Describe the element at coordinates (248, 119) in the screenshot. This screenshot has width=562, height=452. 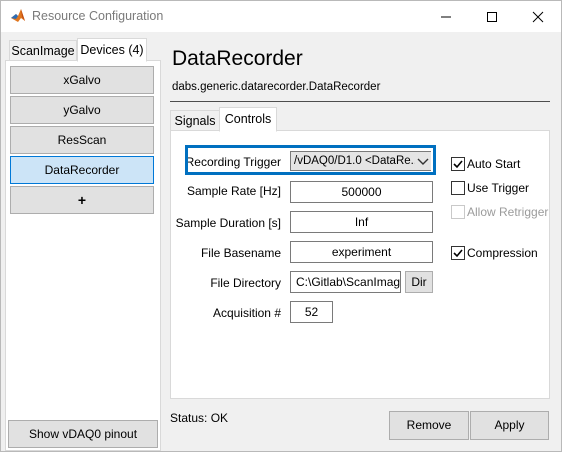
I see `tab-controls: Controls` at that location.